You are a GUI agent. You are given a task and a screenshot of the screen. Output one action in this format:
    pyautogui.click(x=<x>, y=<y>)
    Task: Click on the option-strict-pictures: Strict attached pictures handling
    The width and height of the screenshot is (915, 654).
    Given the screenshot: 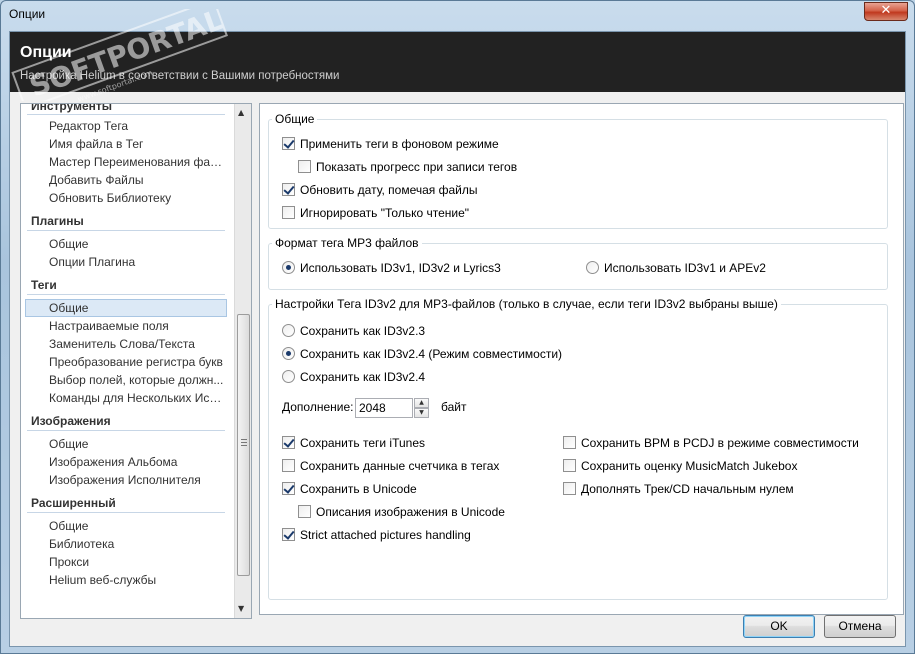 What is the action you would take?
    pyautogui.click(x=376, y=535)
    